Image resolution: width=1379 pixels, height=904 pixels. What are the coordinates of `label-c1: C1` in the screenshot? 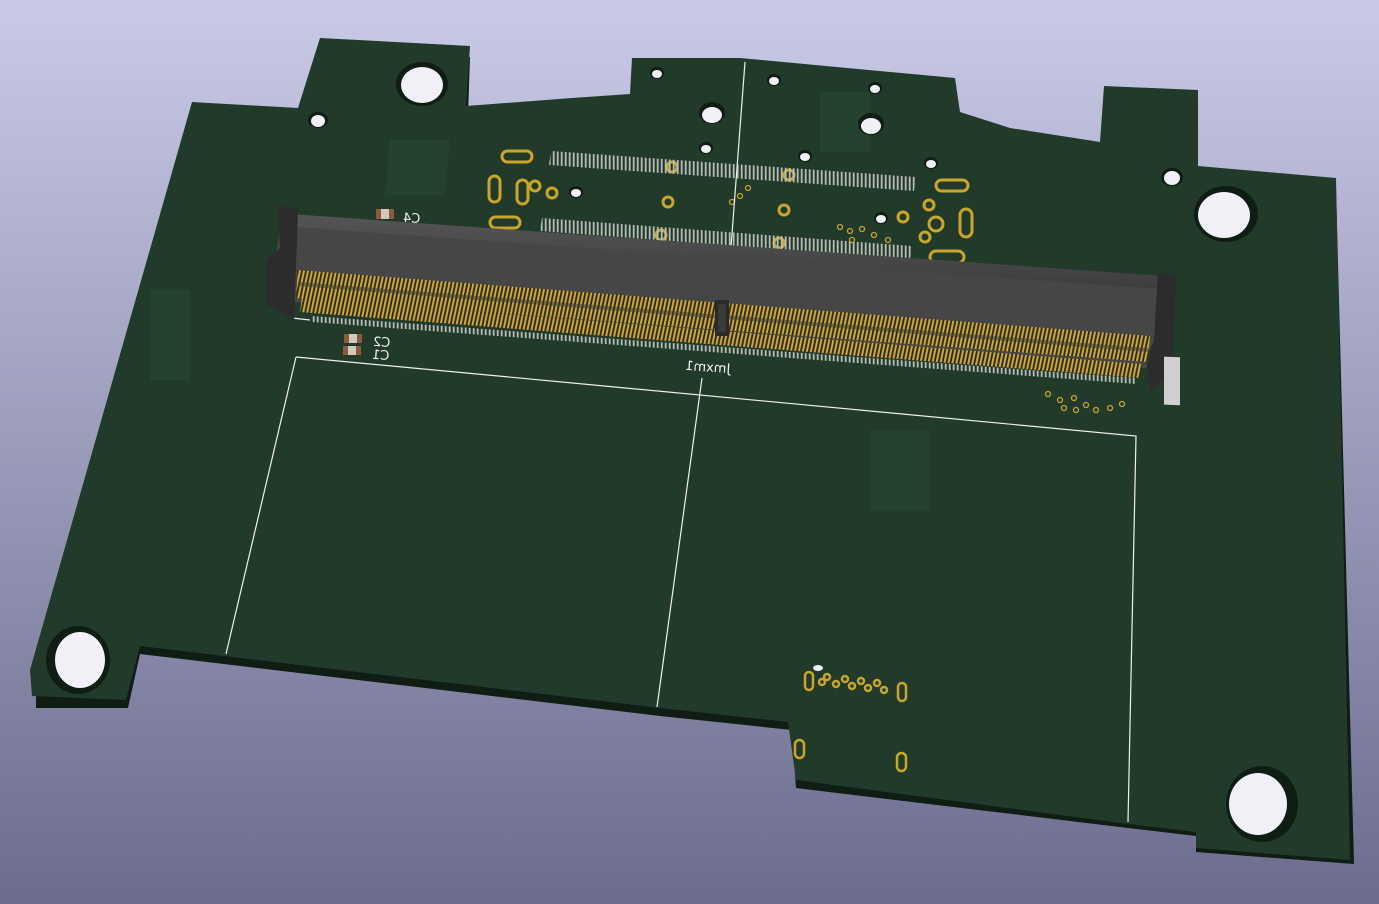 It's located at (380, 356).